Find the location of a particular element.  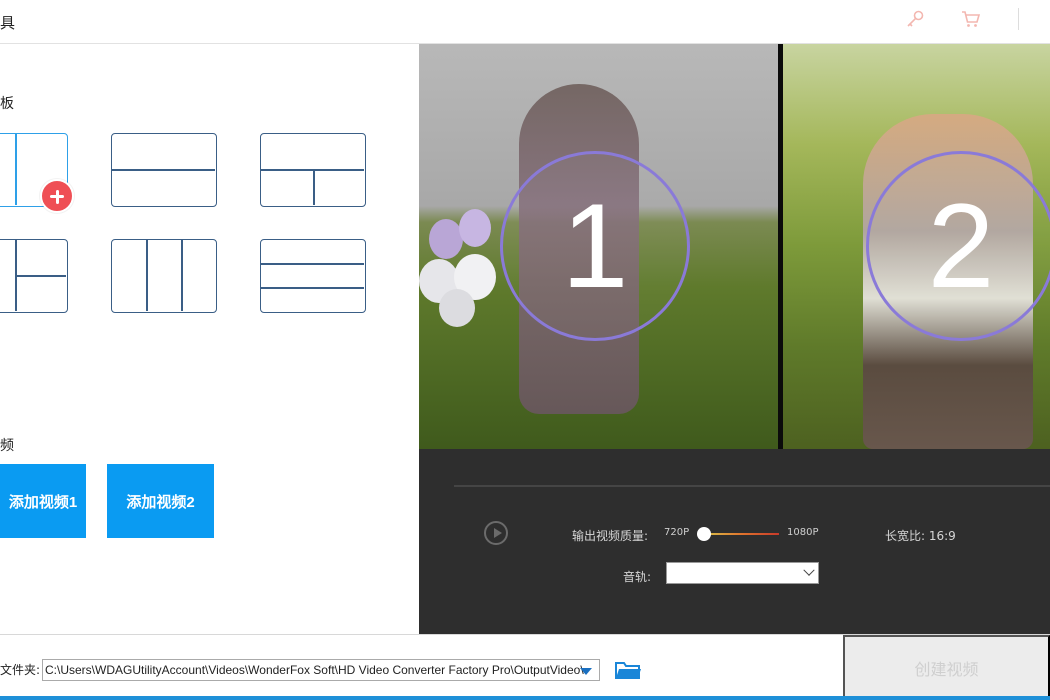

template-3-top-bottom-split is located at coordinates (313, 170).